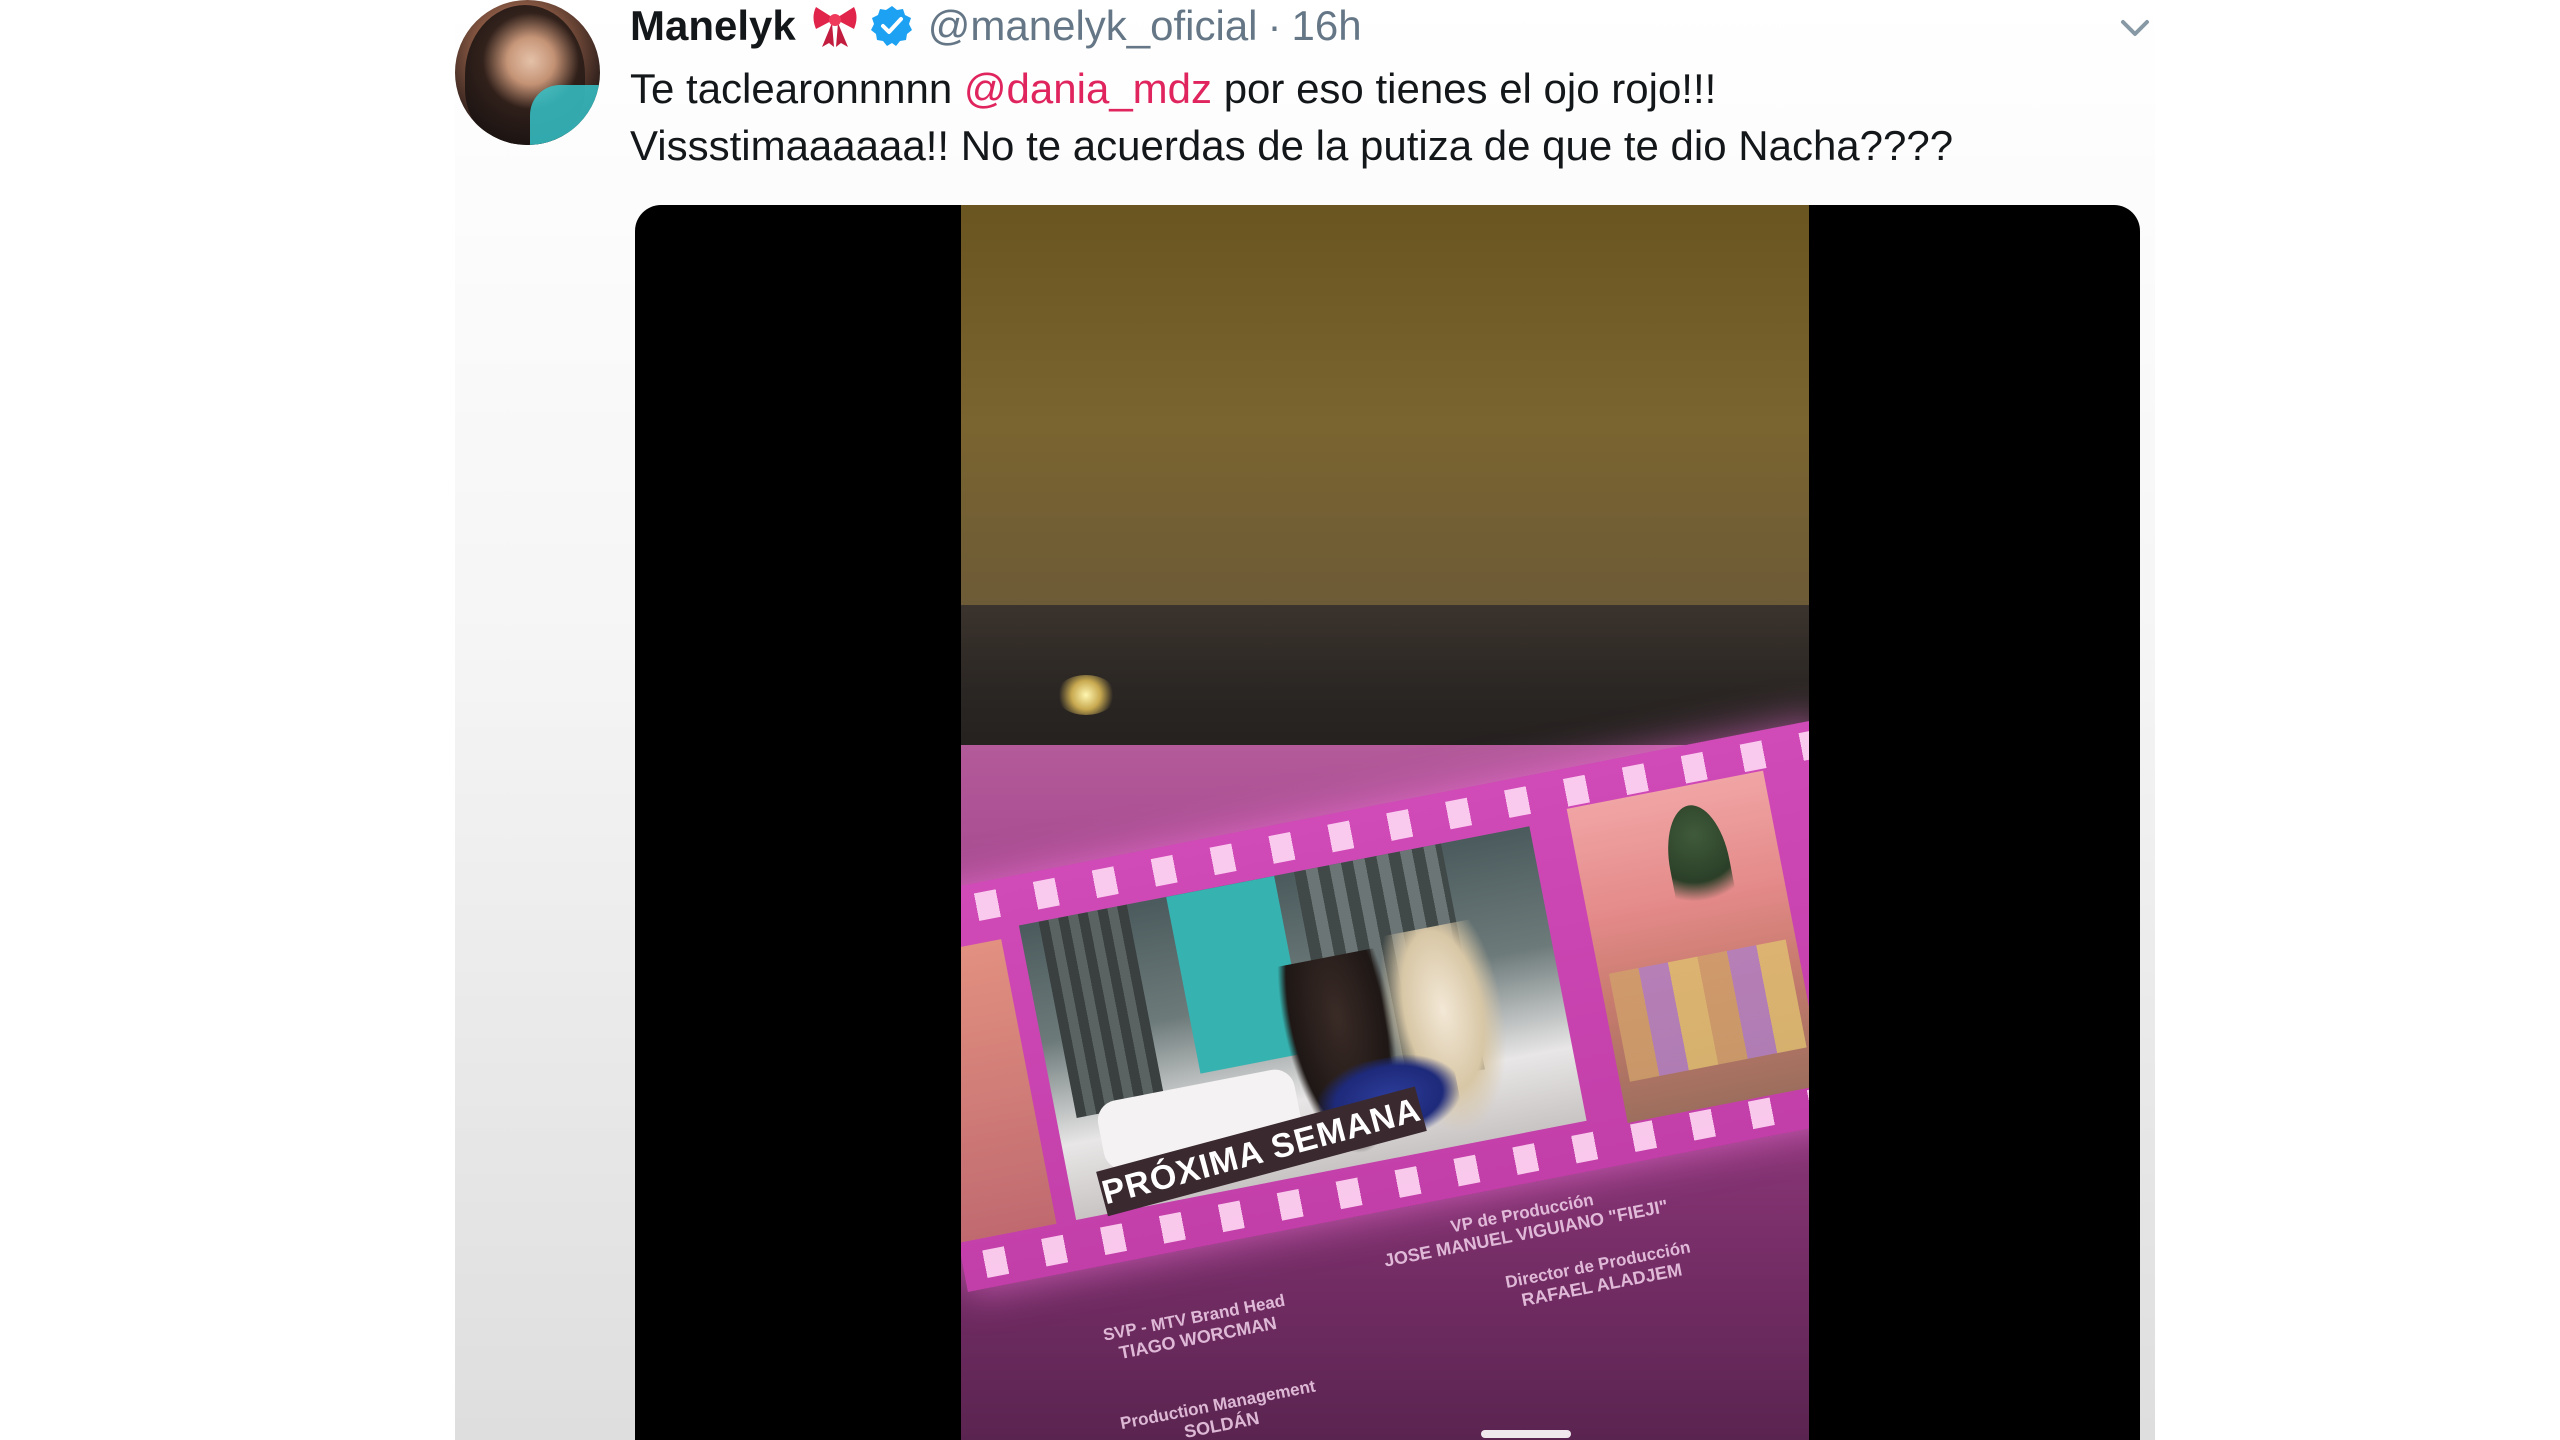 This screenshot has height=1440, width=2560. Describe the element at coordinates (1600, 1274) in the screenshot. I see `credit-block: Director de Producción RAFAEL ALADJEM` at that location.